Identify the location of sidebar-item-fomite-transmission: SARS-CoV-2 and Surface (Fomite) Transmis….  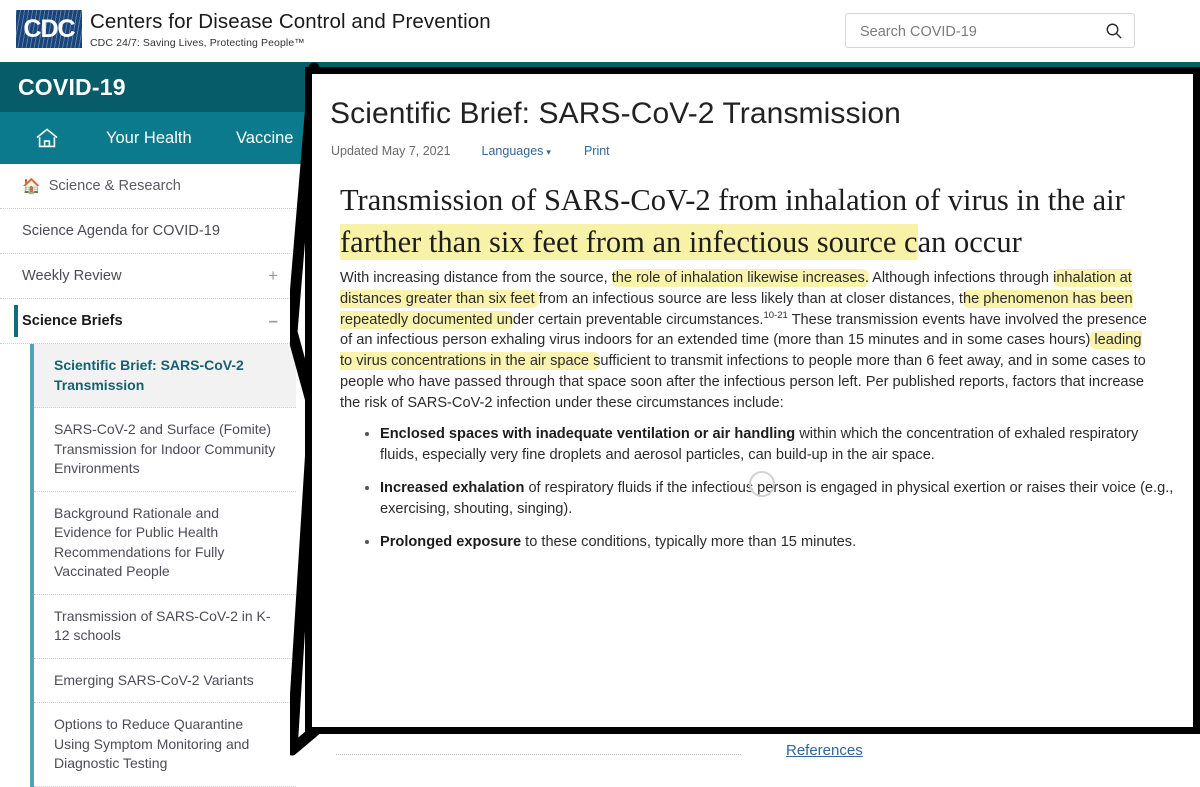
(165, 450).